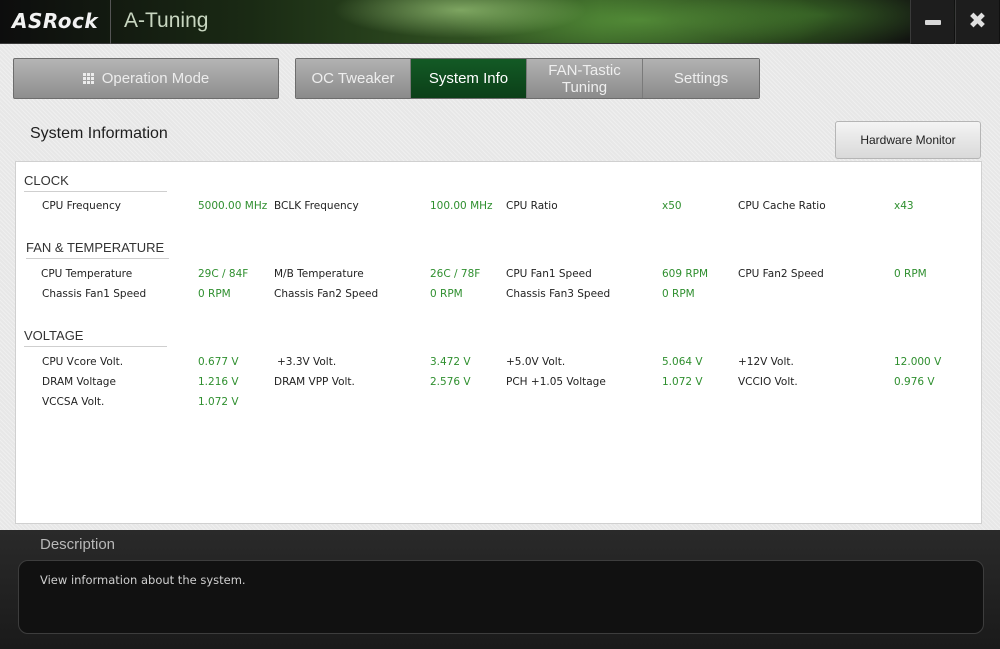 The height and width of the screenshot is (649, 1000). What do you see at coordinates (500, 22) in the screenshot?
I see `title-bar: ASRock A-Tuning ✖` at bounding box center [500, 22].